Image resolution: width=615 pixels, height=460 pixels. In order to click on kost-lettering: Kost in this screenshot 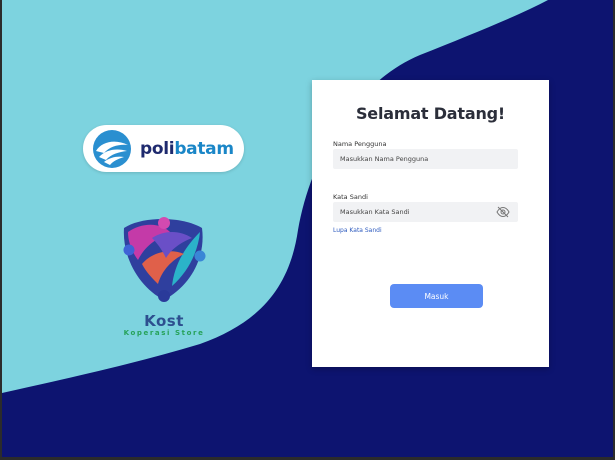, I will do `click(164, 321)`.